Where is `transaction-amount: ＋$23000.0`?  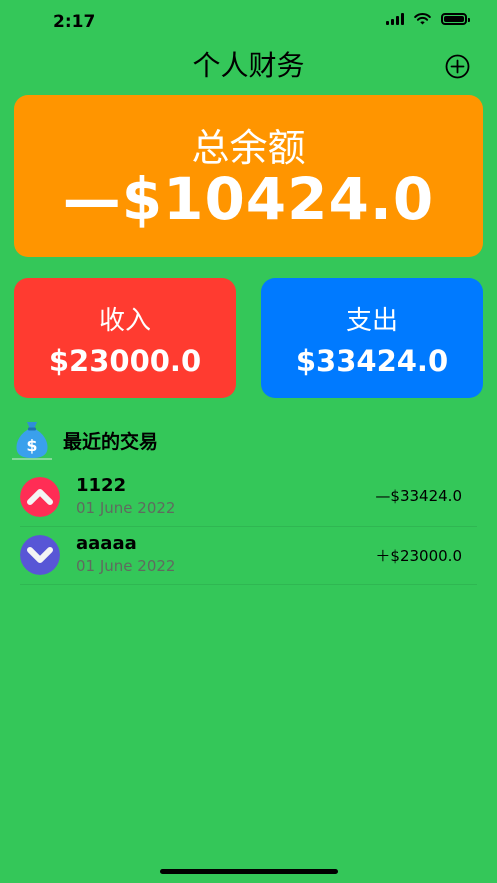 transaction-amount: ＋$23000.0 is located at coordinates (418, 556).